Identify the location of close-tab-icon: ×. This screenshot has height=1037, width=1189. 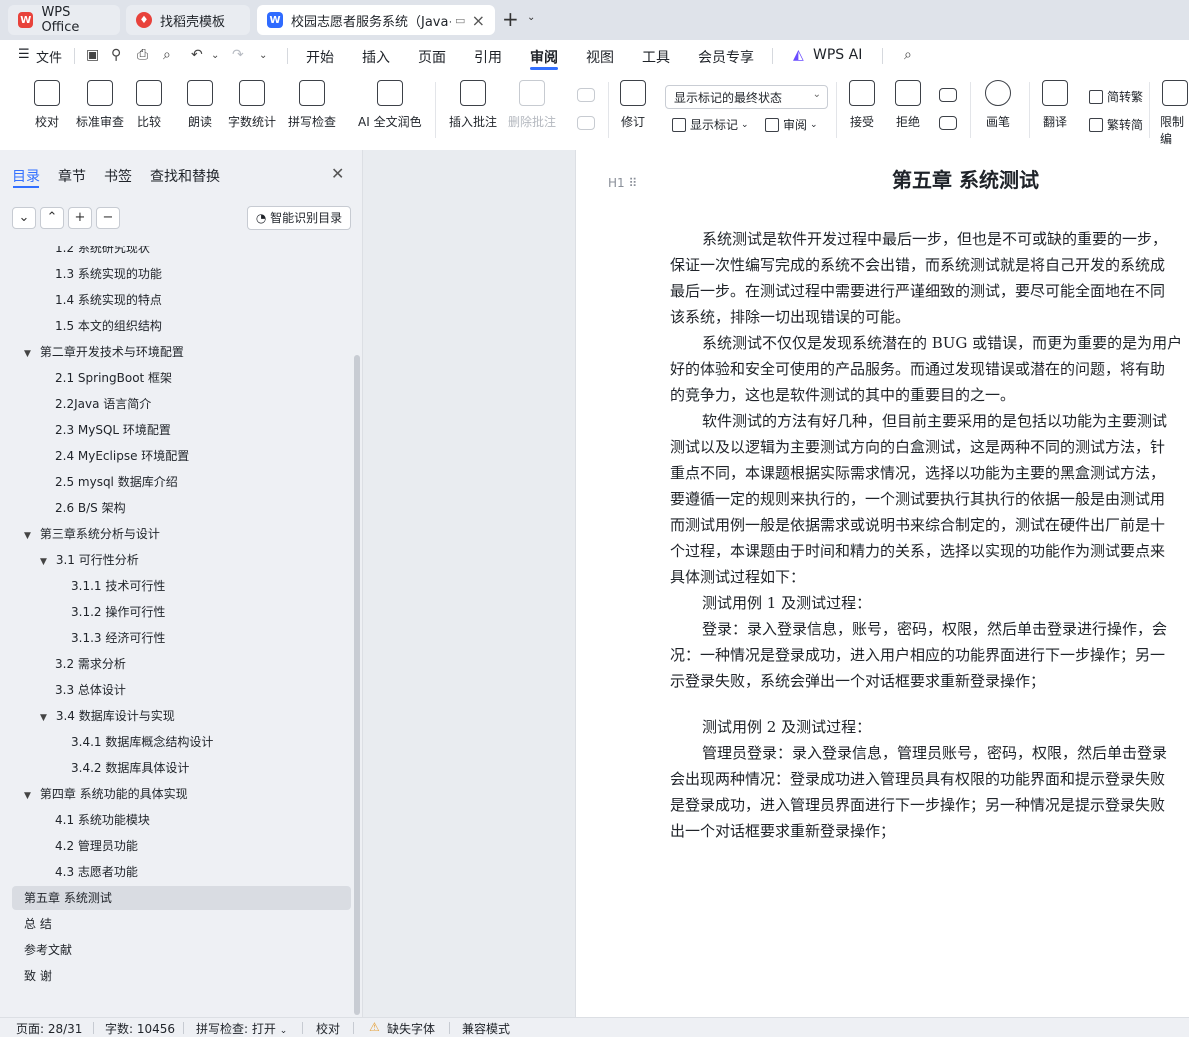
(478, 20).